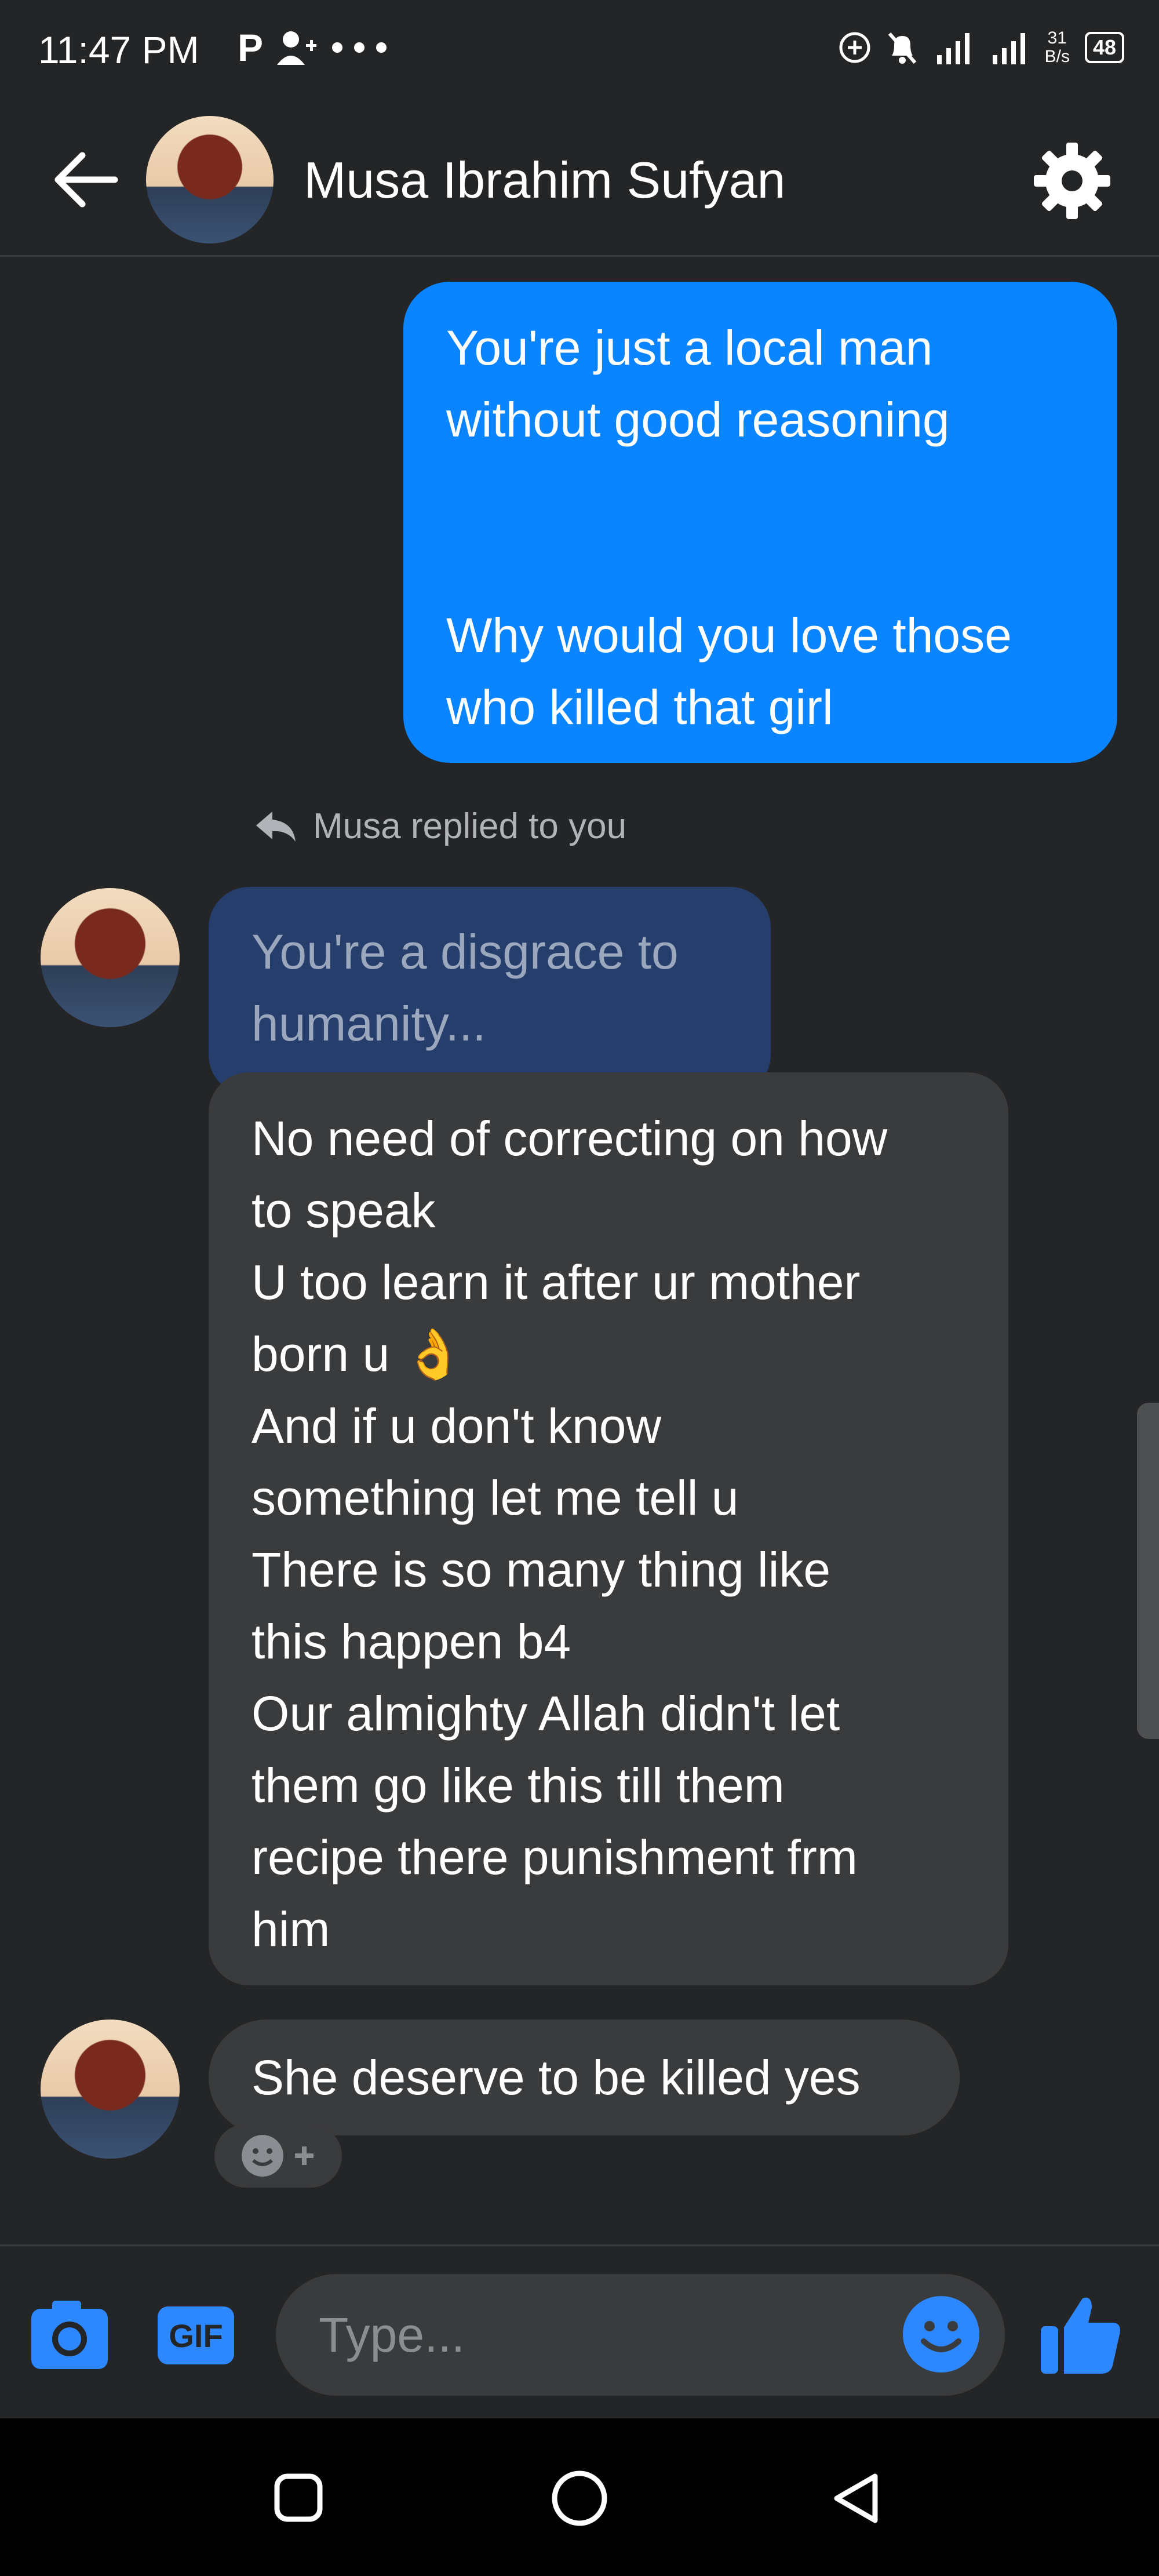 The width and height of the screenshot is (1159, 2576). I want to click on more-dots-icon, so click(360, 47).